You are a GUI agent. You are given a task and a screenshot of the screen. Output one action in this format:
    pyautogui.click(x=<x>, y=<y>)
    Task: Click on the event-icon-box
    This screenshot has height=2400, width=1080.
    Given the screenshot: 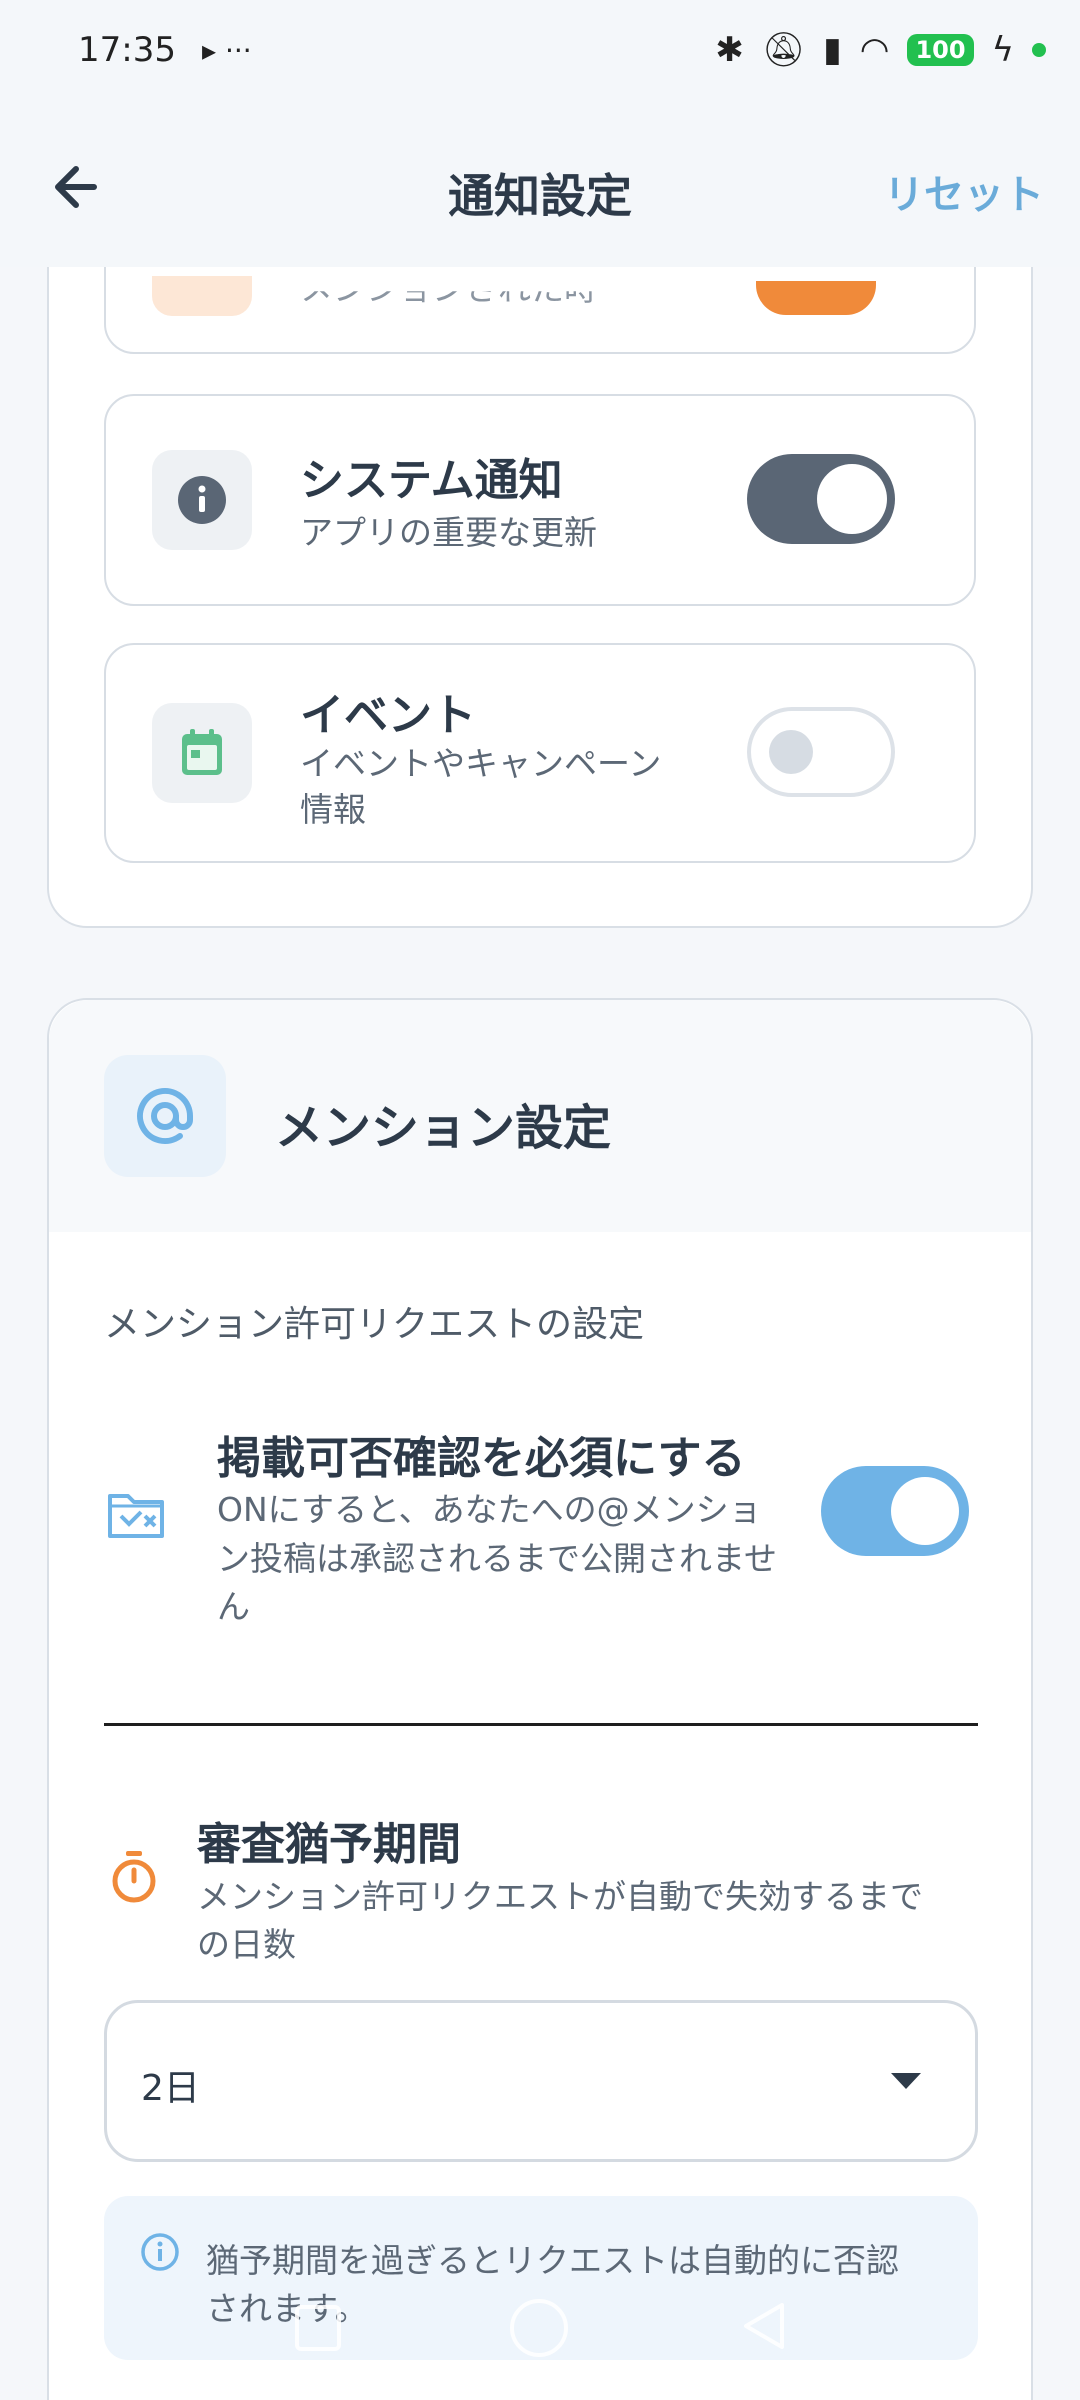 What is the action you would take?
    pyautogui.click(x=202, y=753)
    